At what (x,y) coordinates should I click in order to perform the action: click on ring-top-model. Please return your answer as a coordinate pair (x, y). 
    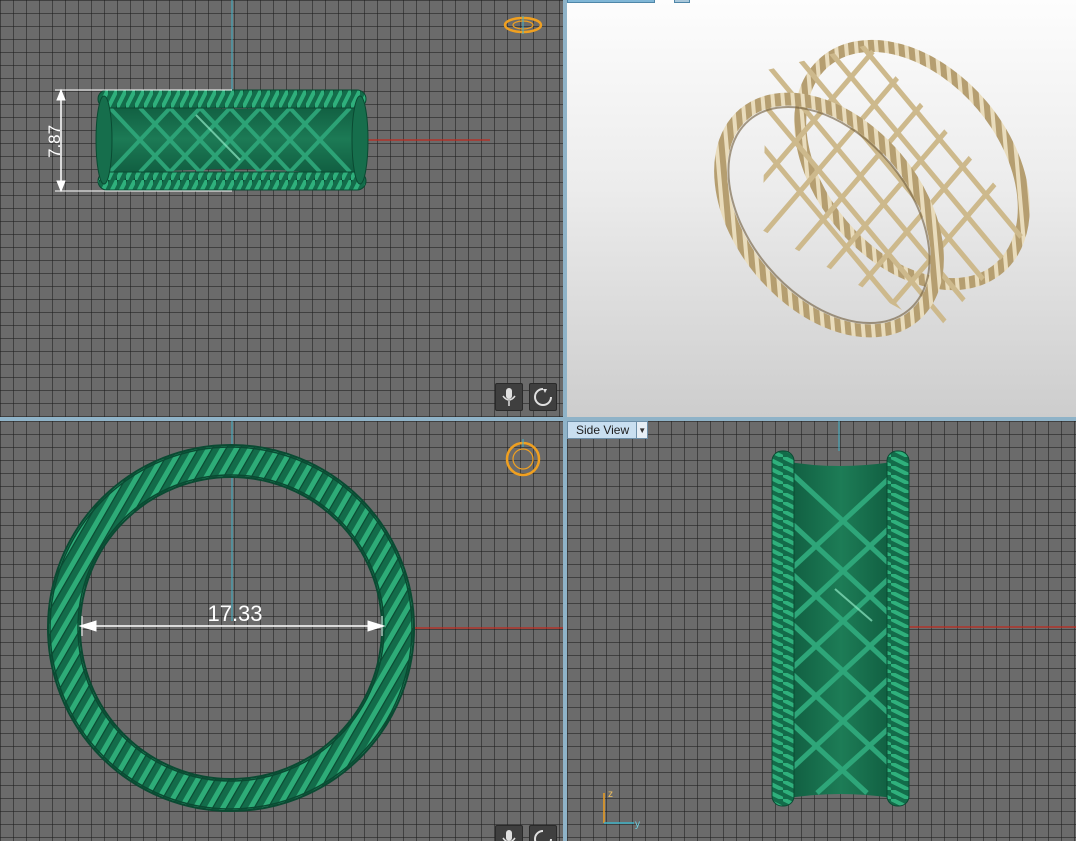
    Looking at the image, I should click on (231, 628).